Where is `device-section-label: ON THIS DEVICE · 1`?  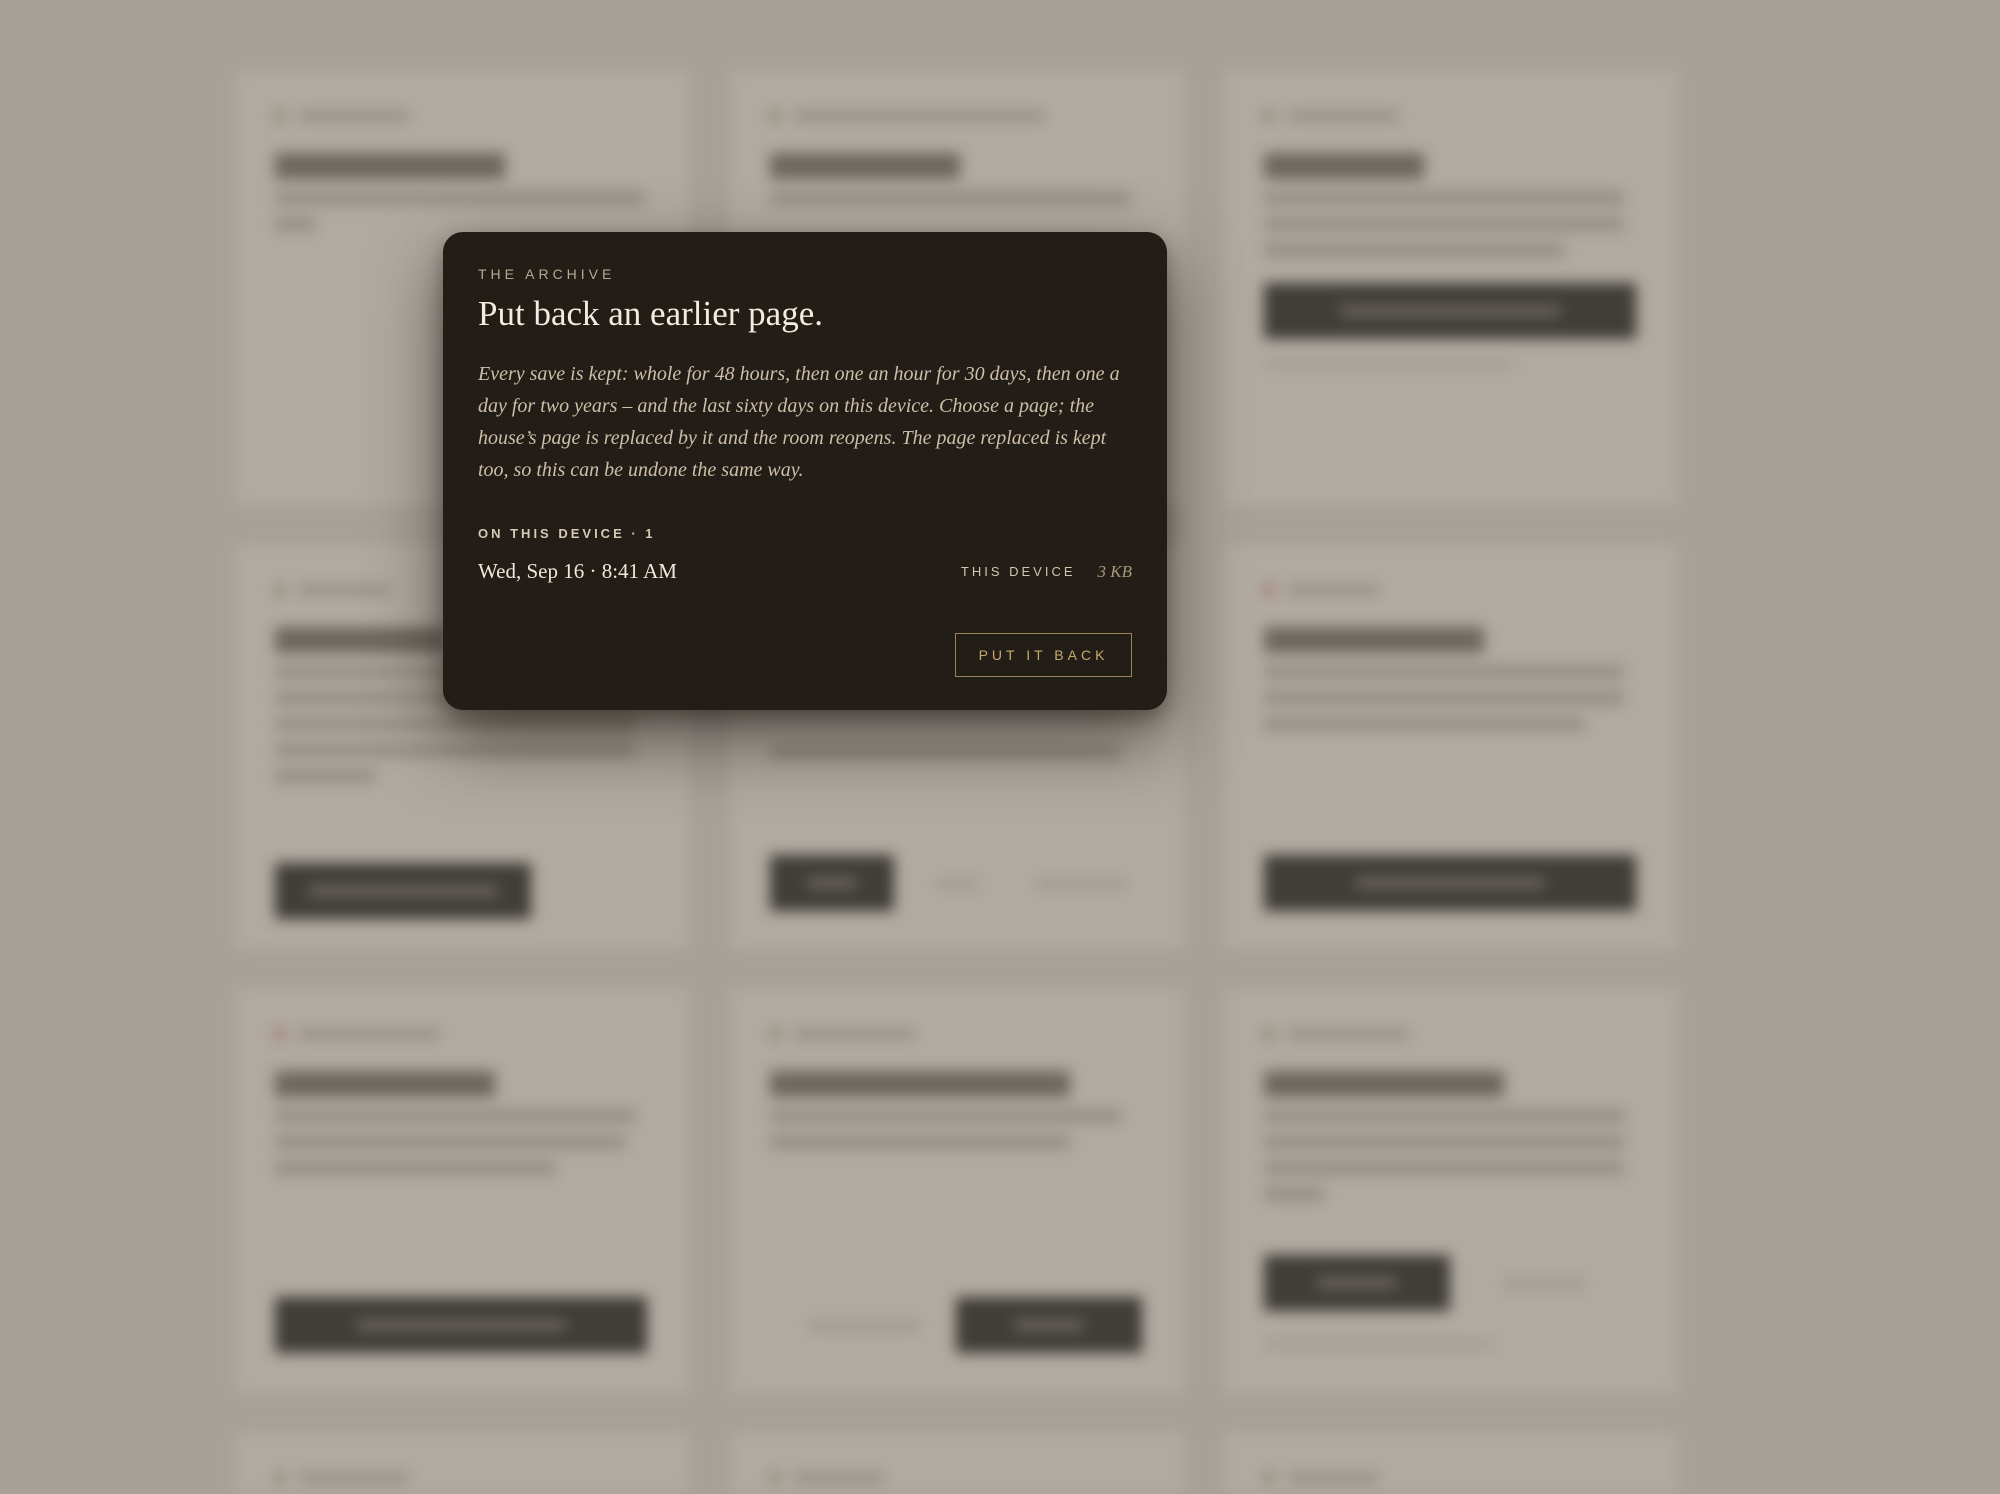 device-section-label: ON THIS DEVICE · 1 is located at coordinates (567, 533).